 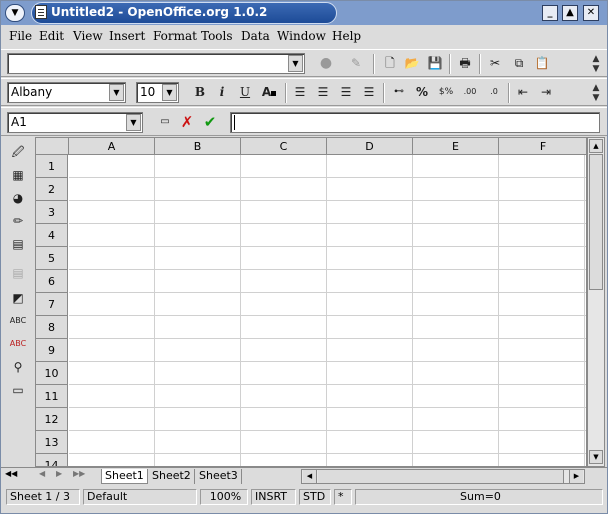 What do you see at coordinates (301, 36) in the screenshot?
I see `menu-window: Window` at bounding box center [301, 36].